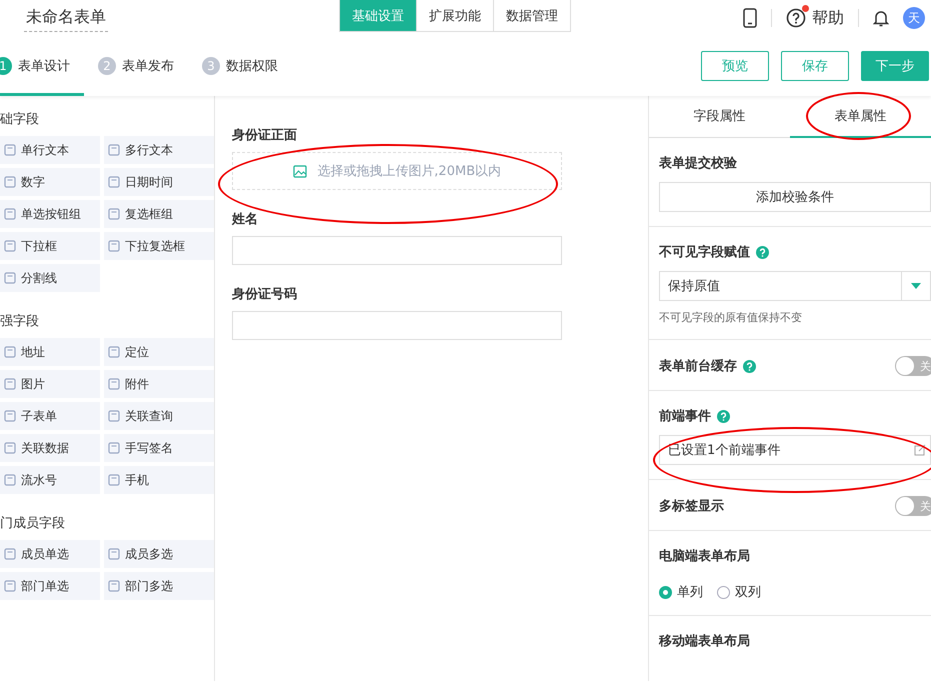 This screenshot has width=931, height=682. What do you see at coordinates (50, 416) in the screenshot?
I see `field-type-item: 子表单` at bounding box center [50, 416].